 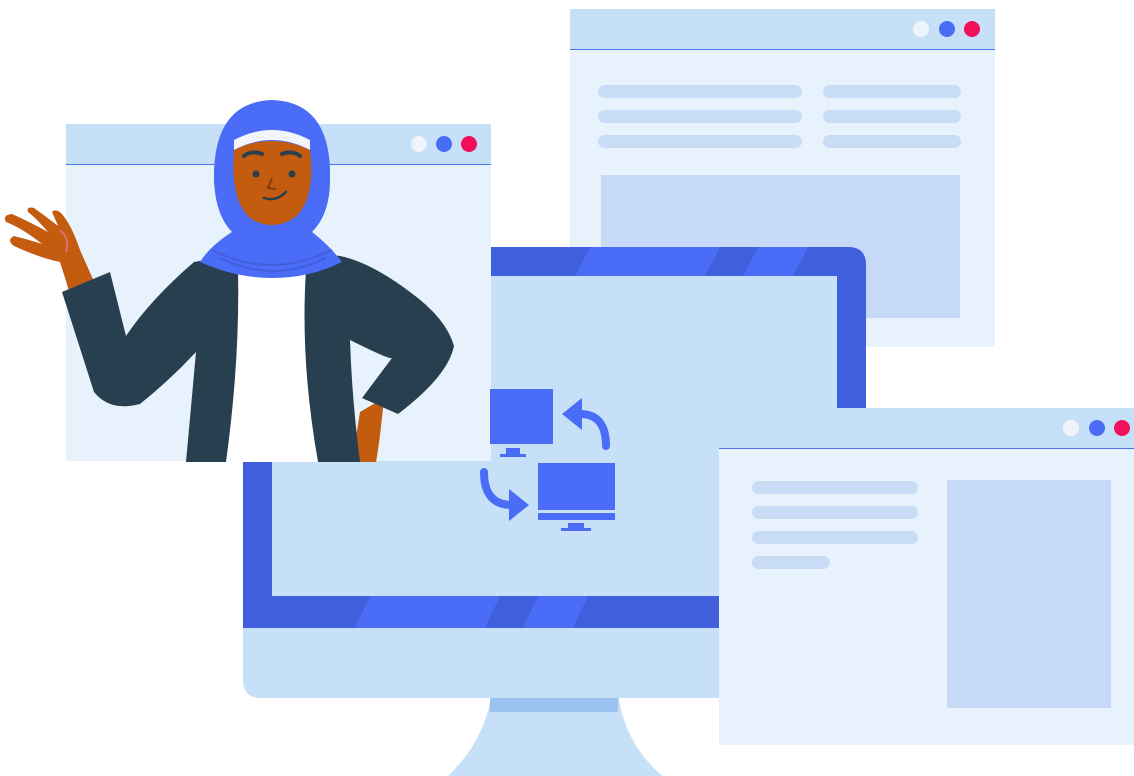 What do you see at coordinates (1071, 428) in the screenshot?
I see `light-dot-icon` at bounding box center [1071, 428].